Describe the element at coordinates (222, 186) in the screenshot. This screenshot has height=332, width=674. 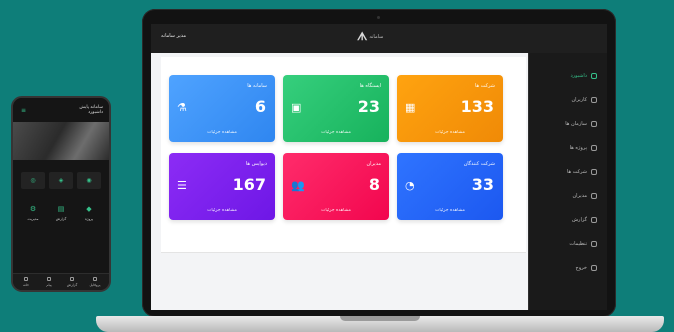
I see `stat-card: دیوایس ها 167 ☰ مشاهده جزئیات` at that location.